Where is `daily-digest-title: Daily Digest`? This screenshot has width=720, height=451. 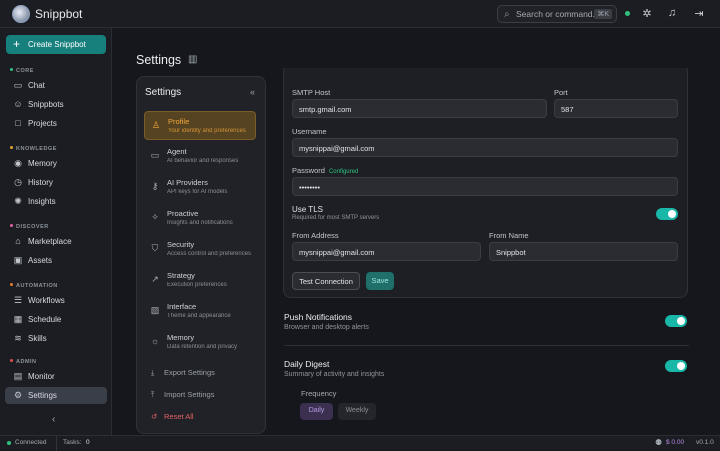 daily-digest-title: Daily Digest is located at coordinates (307, 364).